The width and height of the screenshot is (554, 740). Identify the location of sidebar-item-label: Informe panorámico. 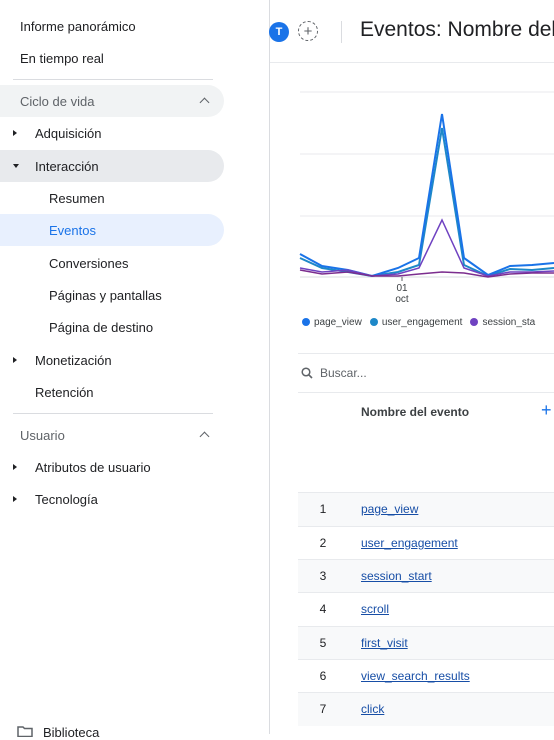
(78, 26).